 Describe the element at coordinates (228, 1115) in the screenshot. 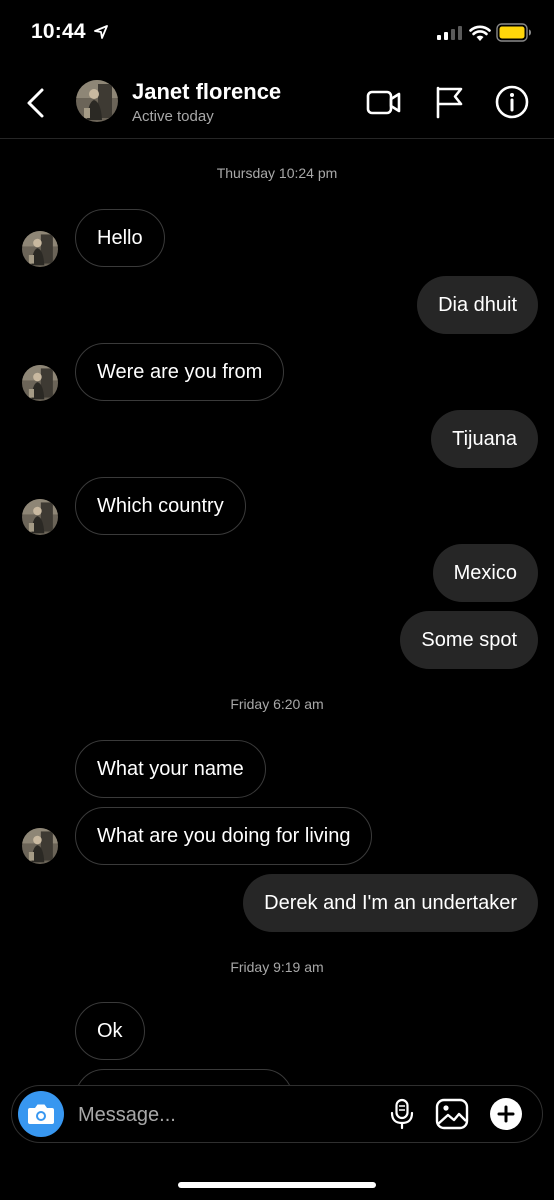

I see `message-input` at that location.